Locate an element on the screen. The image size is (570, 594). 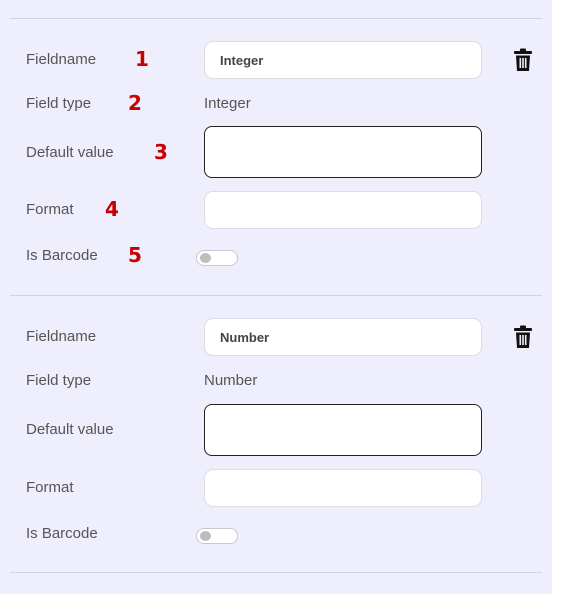
annotation-marker-4: 4 is located at coordinates (112, 209).